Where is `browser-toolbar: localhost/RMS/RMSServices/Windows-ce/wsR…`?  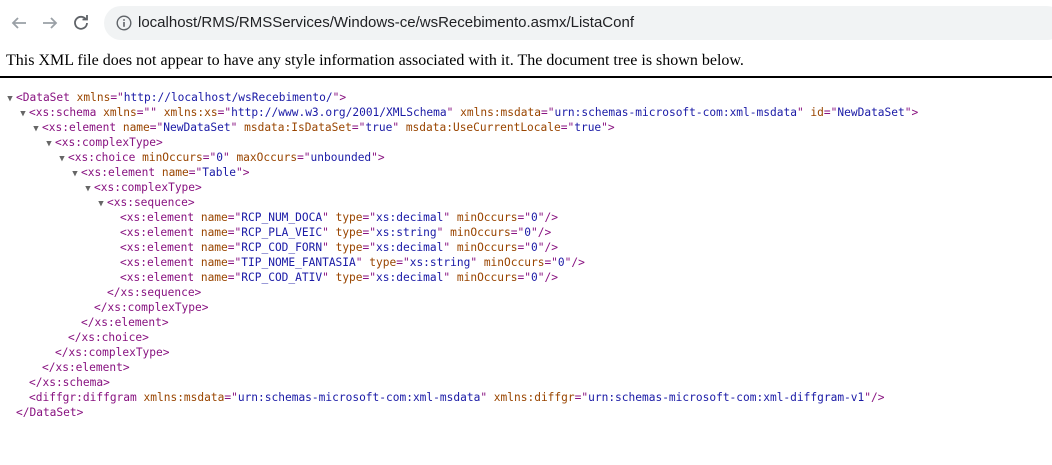
browser-toolbar: localhost/RMS/RMSServices/Windows-ce/wsR… is located at coordinates (526, 22).